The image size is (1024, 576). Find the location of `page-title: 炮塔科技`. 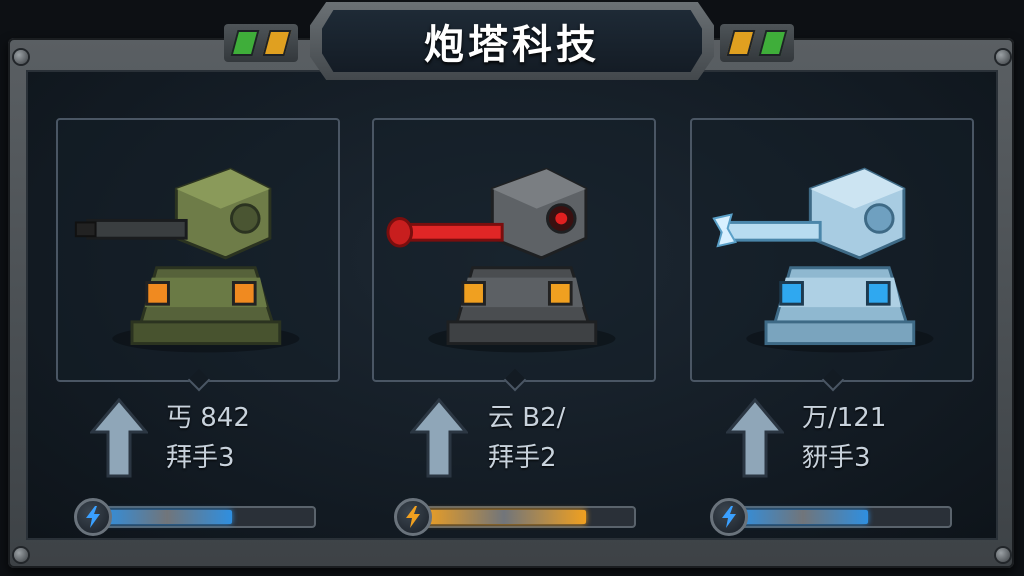

page-title: 炮塔科技 is located at coordinates (512, 45).